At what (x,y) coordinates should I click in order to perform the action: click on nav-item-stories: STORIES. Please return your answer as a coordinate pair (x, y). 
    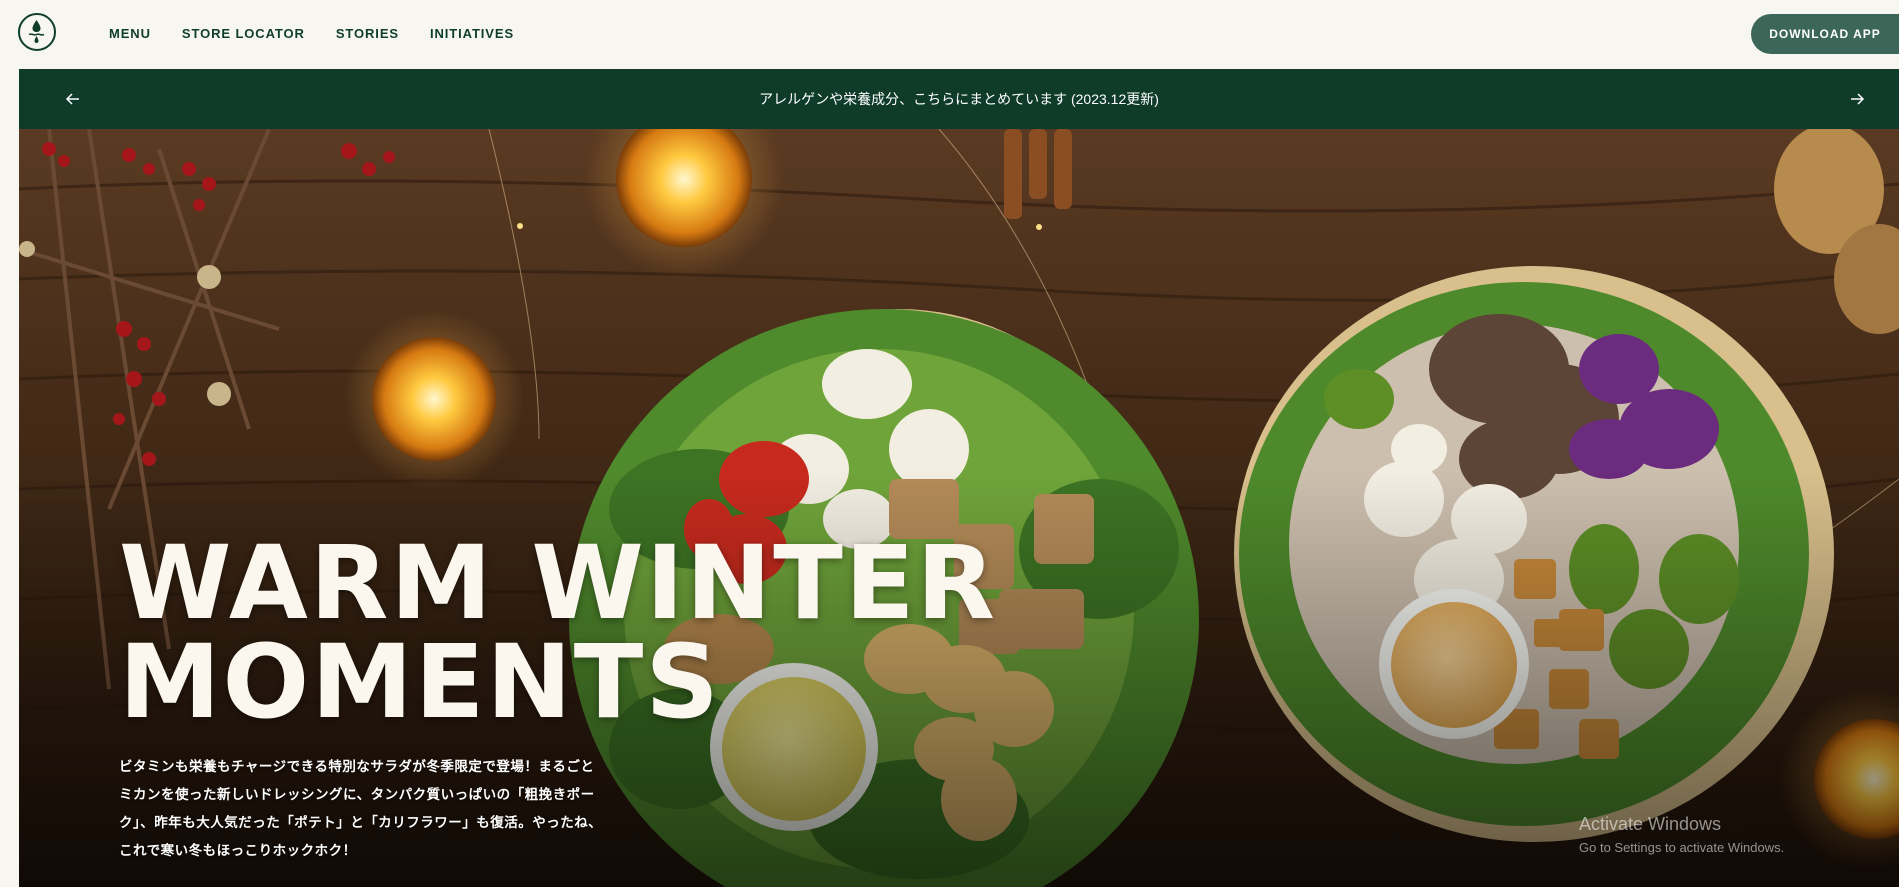
    Looking at the image, I should click on (367, 33).